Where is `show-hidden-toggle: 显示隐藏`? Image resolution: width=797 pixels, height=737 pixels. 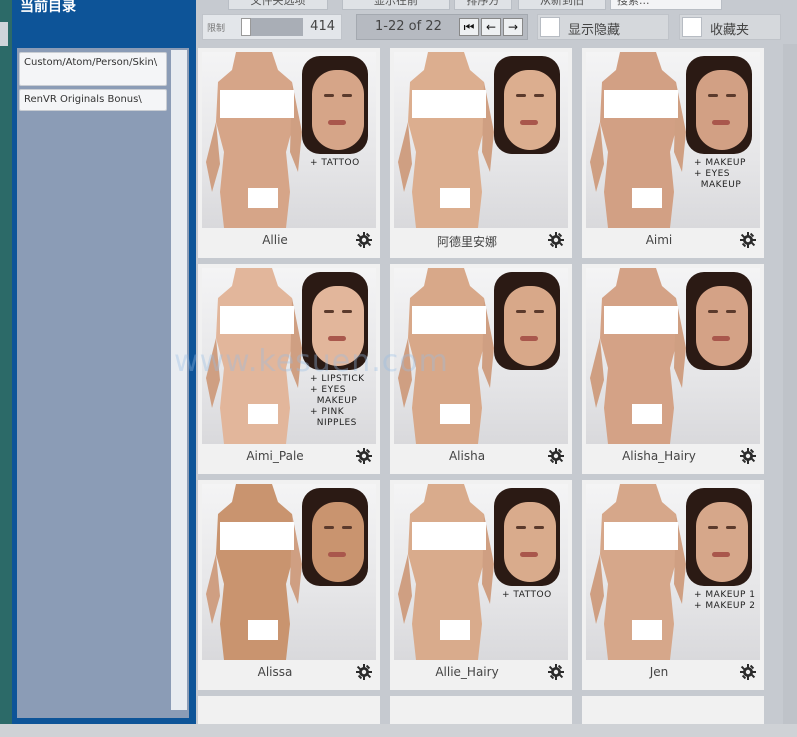
show-hidden-toggle: 显示隐藏 is located at coordinates (603, 27).